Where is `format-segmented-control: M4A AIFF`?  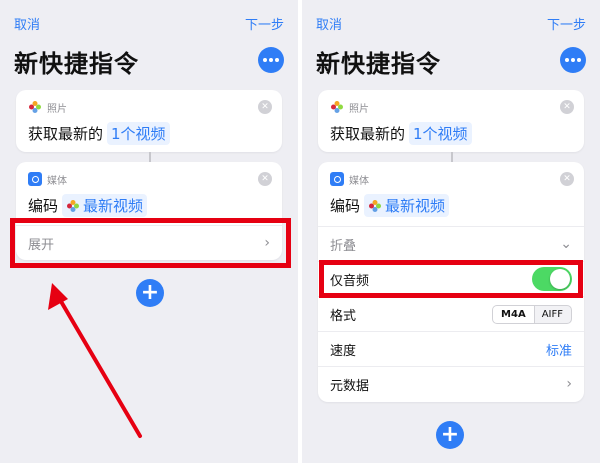
format-segmented-control: M4A AIFF is located at coordinates (532, 314).